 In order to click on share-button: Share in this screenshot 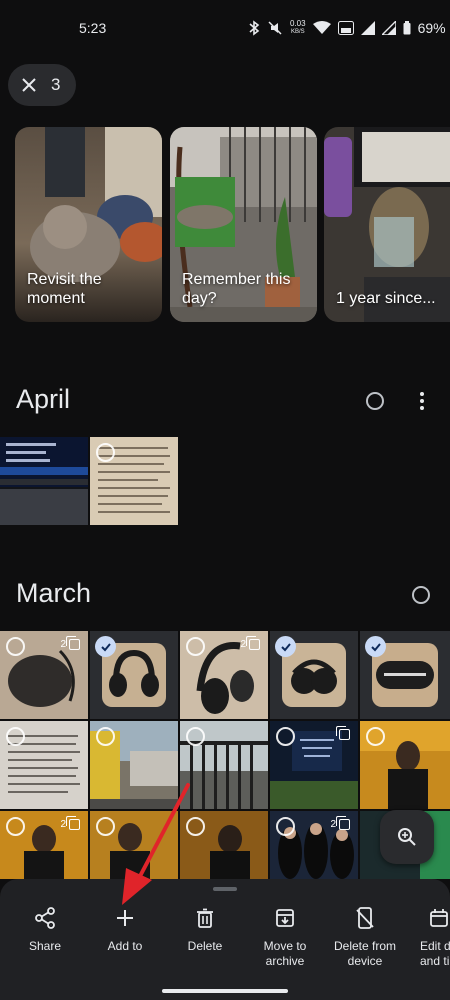, I will do `click(45, 928)`.